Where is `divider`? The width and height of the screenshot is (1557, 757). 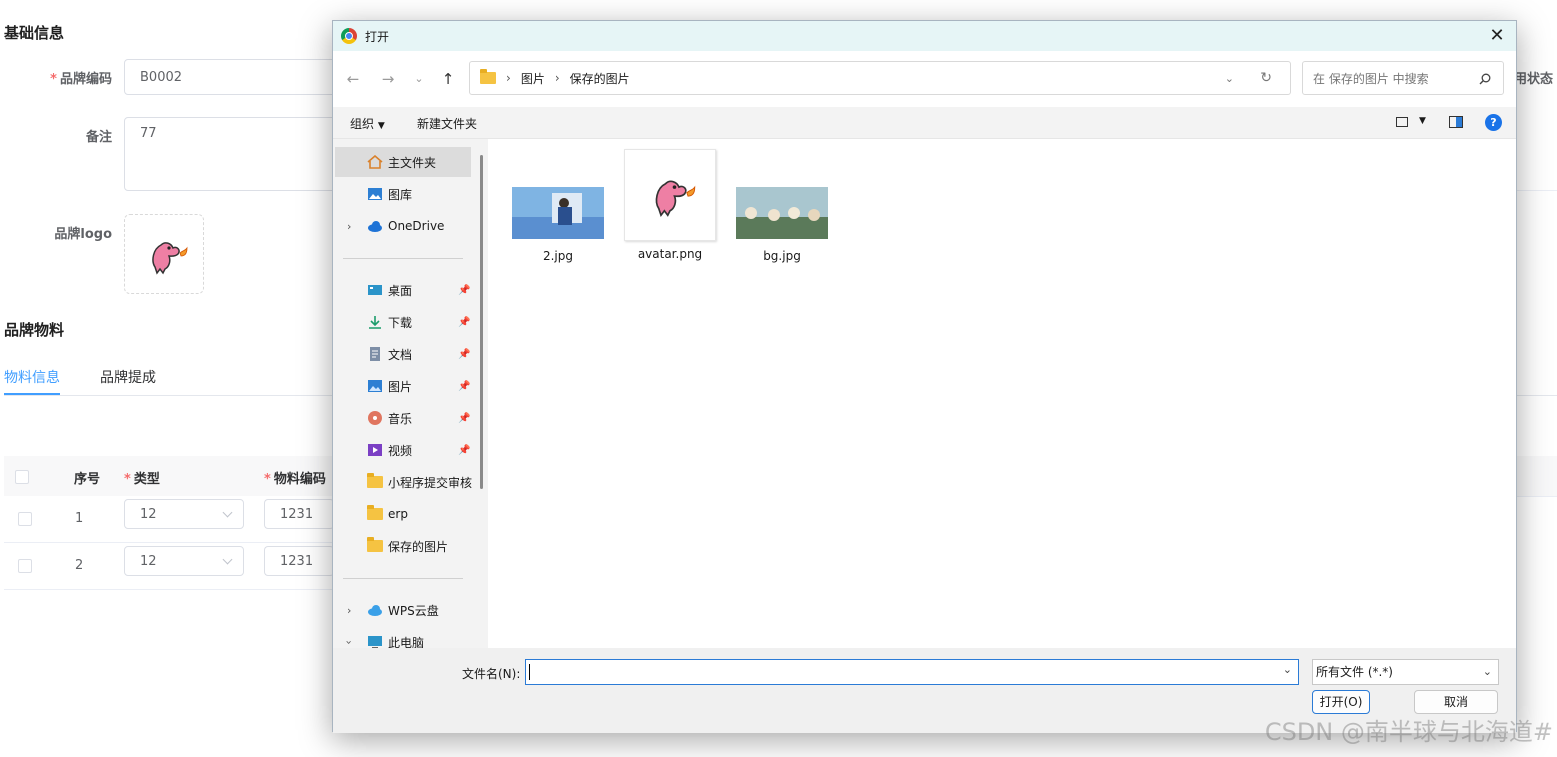
divider is located at coordinates (1536, 190).